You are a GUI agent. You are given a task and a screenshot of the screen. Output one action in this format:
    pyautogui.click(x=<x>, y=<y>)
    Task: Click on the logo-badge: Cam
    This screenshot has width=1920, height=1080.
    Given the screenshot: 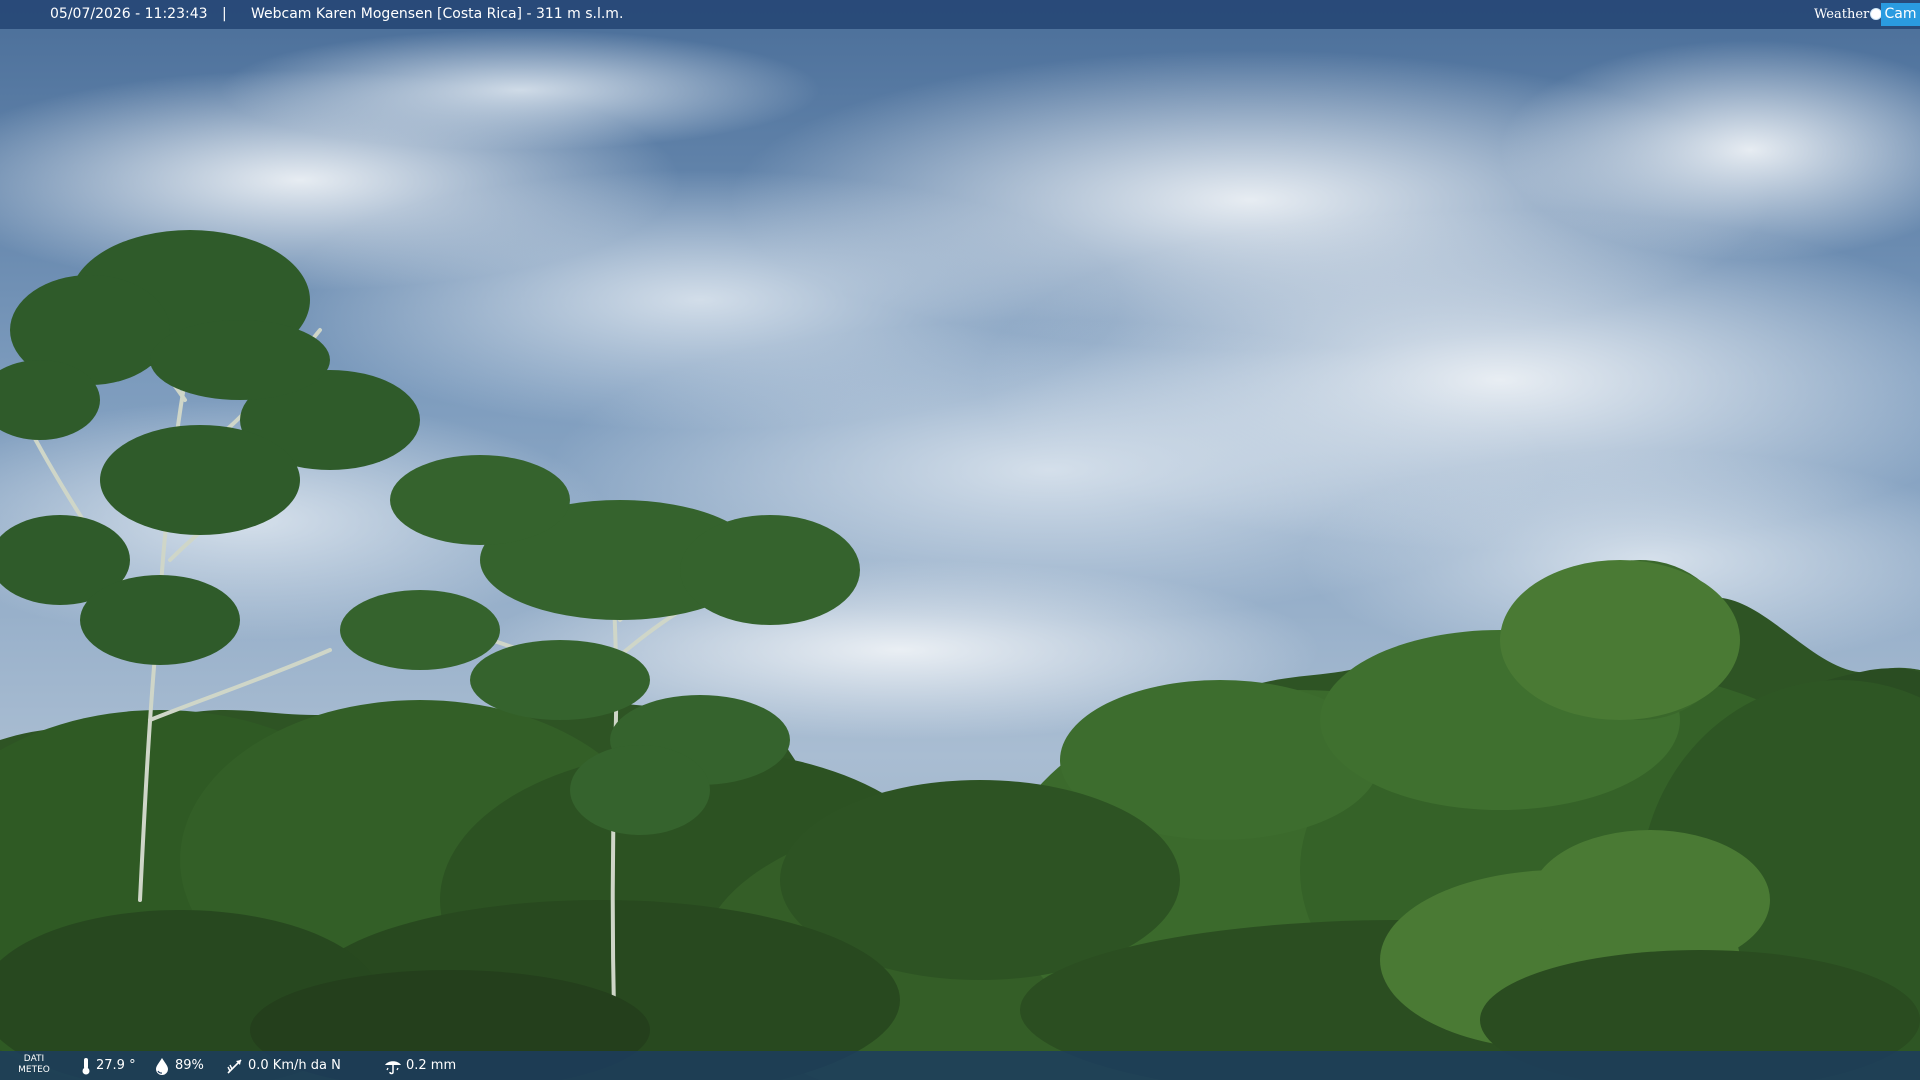 What is the action you would take?
    pyautogui.click(x=1900, y=14)
    